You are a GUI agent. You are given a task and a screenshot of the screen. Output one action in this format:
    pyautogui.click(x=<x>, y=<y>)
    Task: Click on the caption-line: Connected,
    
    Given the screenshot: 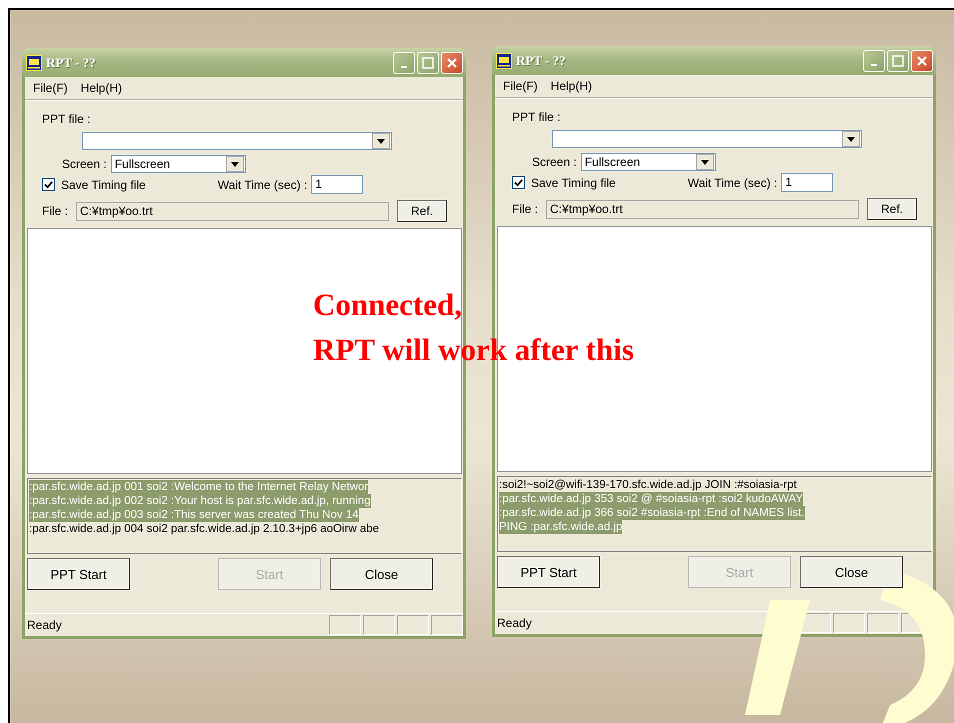 What is the action you would take?
    pyautogui.click(x=388, y=305)
    